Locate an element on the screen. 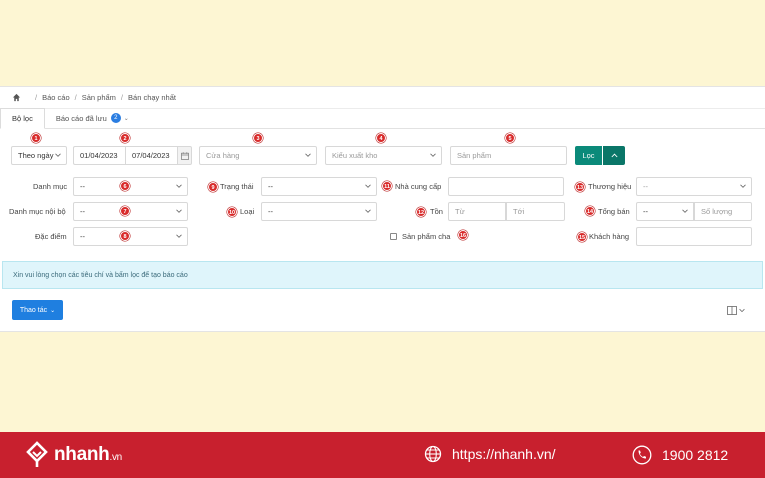 The height and width of the screenshot is (478, 765). status-value: -- is located at coordinates (270, 186).